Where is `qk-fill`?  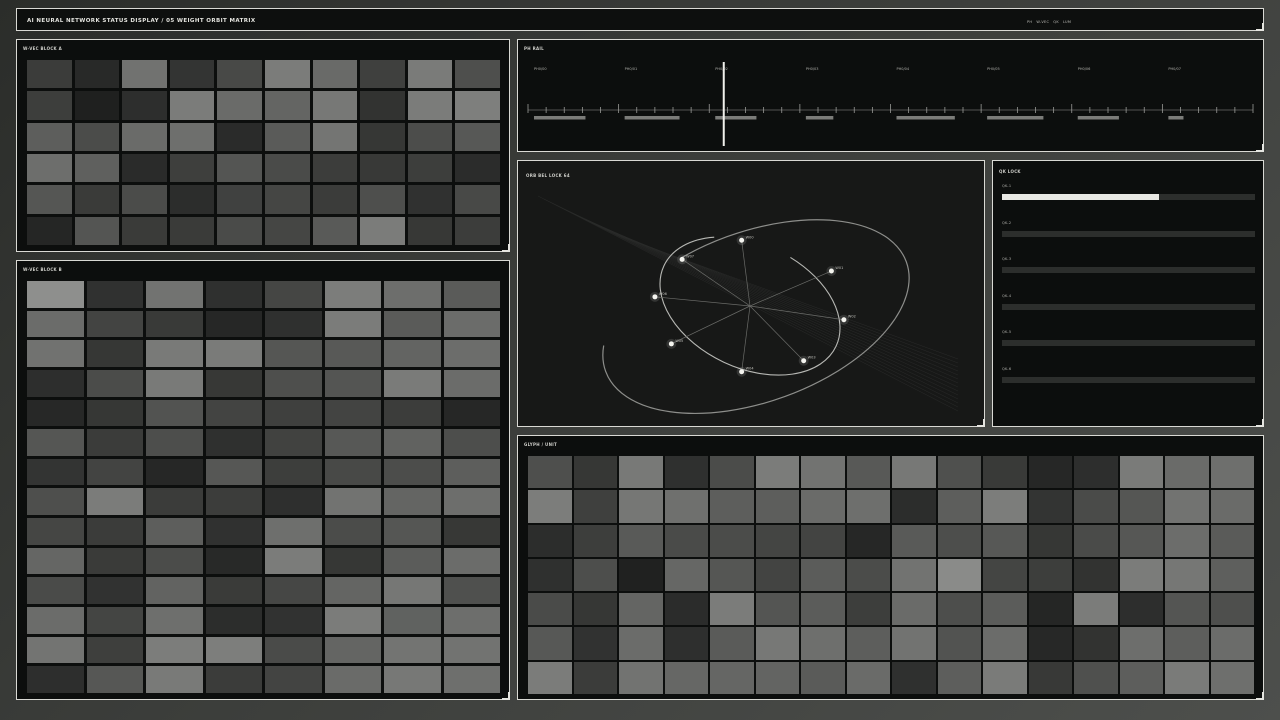 qk-fill is located at coordinates (1080, 197).